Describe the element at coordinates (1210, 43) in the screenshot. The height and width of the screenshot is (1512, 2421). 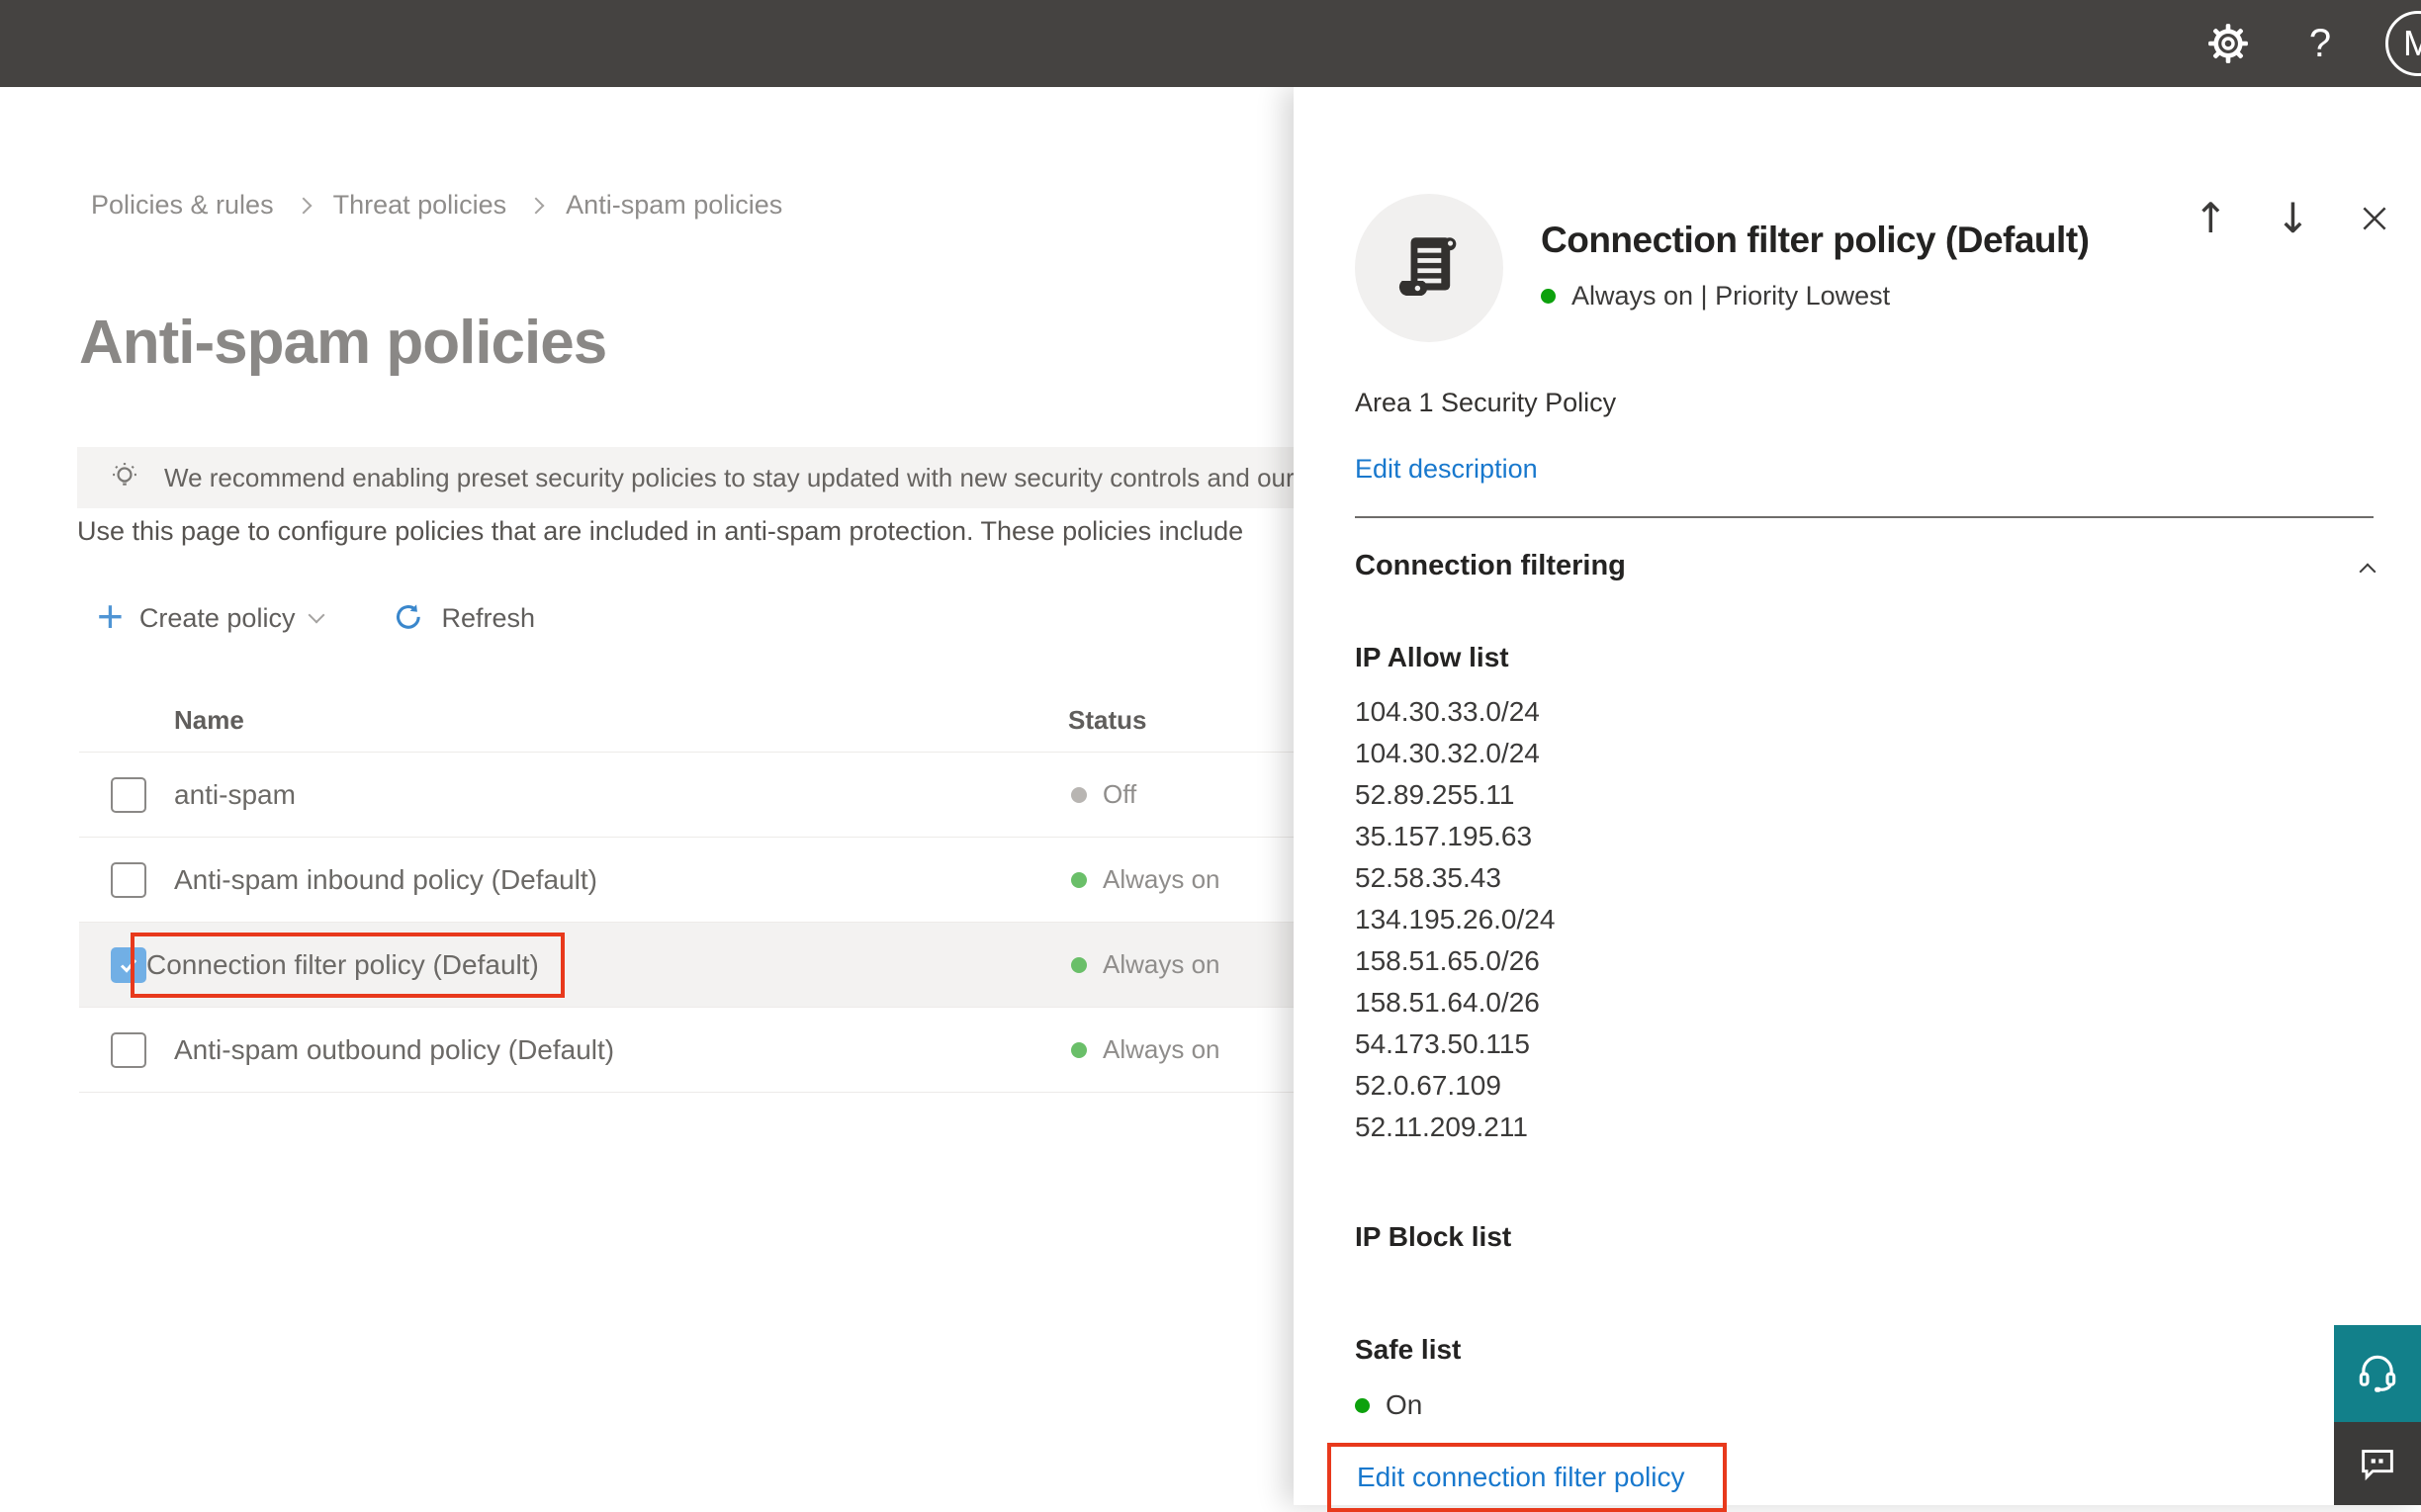
I see `top-app-bar: ? M` at that location.